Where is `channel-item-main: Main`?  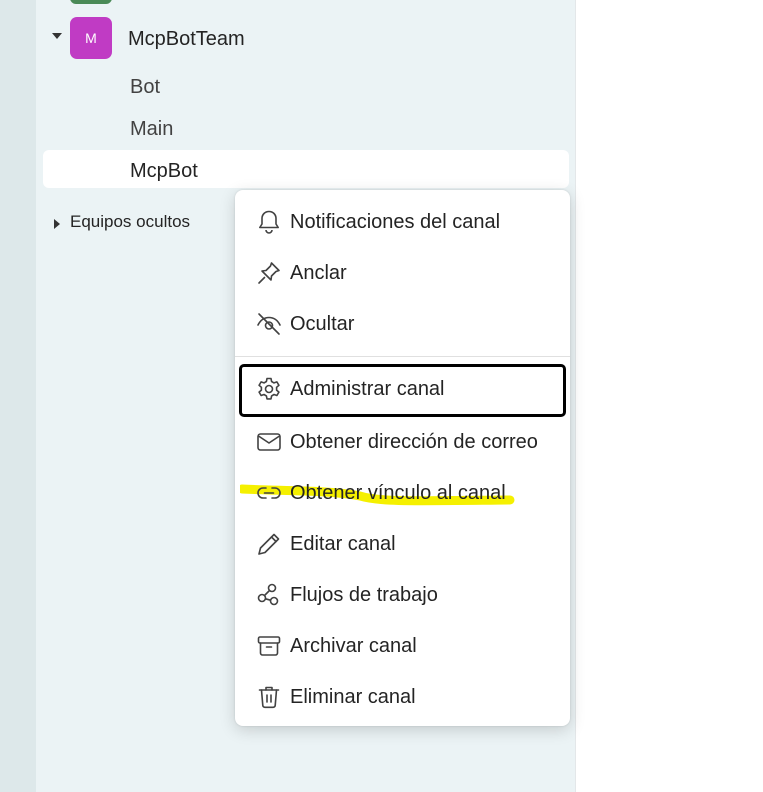 channel-item-main: Main is located at coordinates (306, 129).